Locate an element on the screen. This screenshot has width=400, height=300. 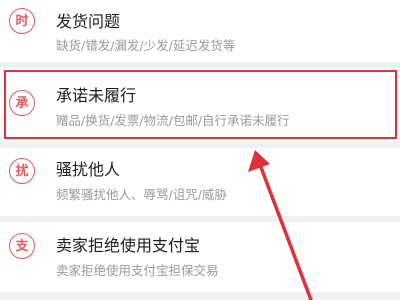
complaint-item-desc: 卖家拒绝使用支付宝担保交易 is located at coordinates (137, 270).